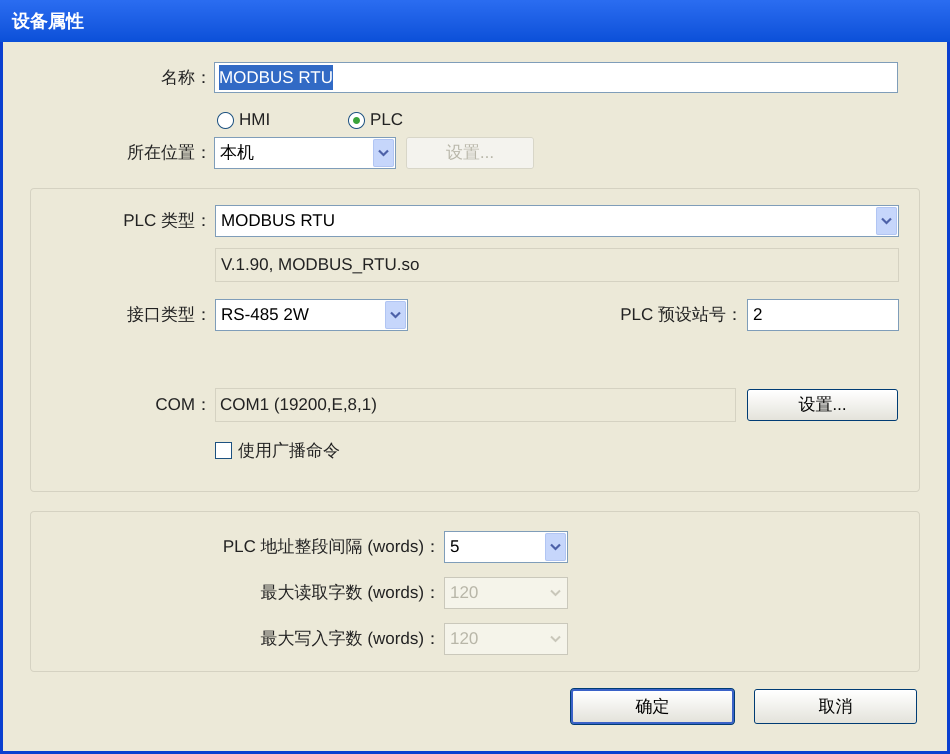 The image size is (950, 754). I want to click on driver-info-field: V.1.90, MODBUS_RTU.so, so click(557, 265).